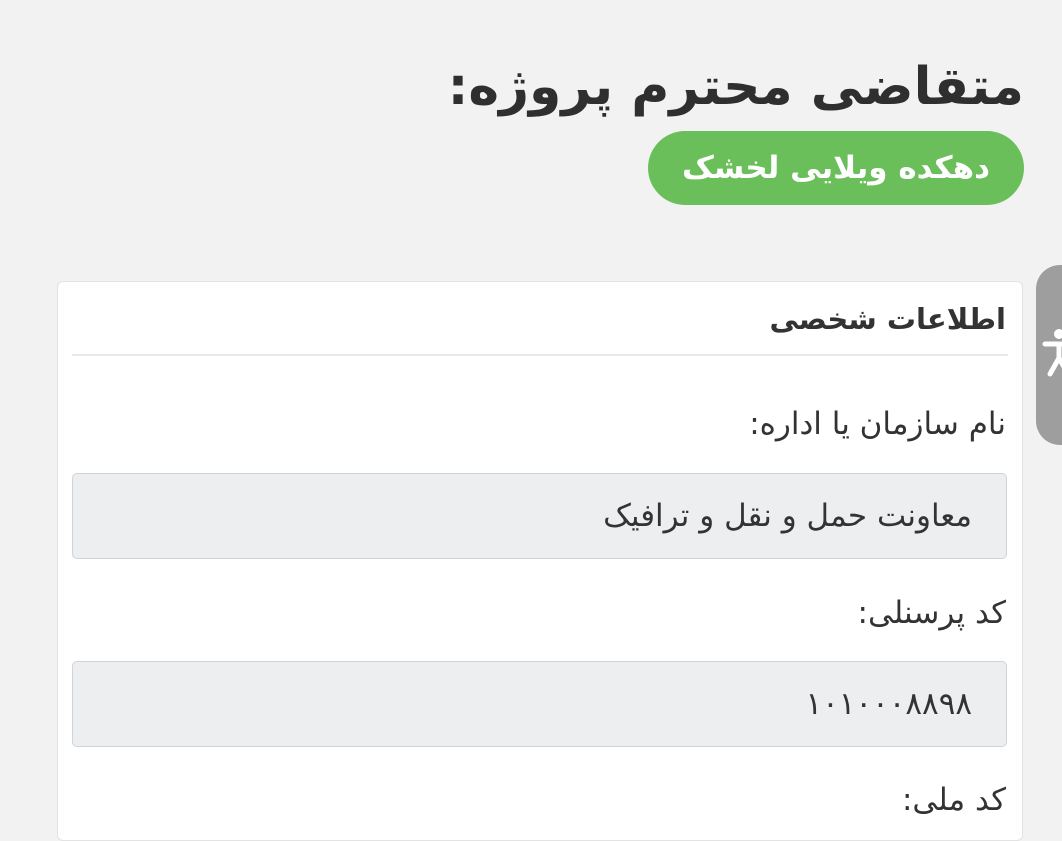 This screenshot has height=841, width=1062. What do you see at coordinates (836, 168) in the screenshot?
I see `project-name-badge: دهکده ویلایی لخشک` at bounding box center [836, 168].